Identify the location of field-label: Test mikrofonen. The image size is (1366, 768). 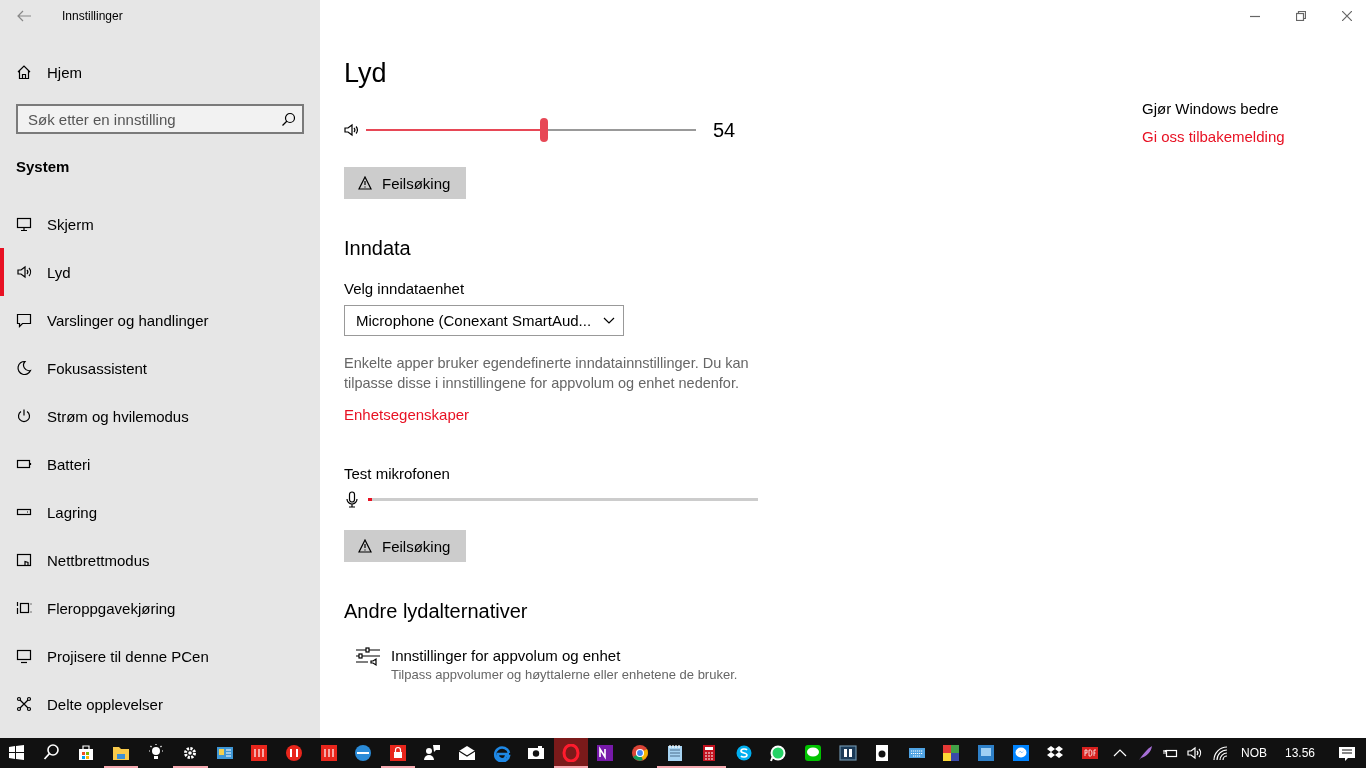
(397, 473).